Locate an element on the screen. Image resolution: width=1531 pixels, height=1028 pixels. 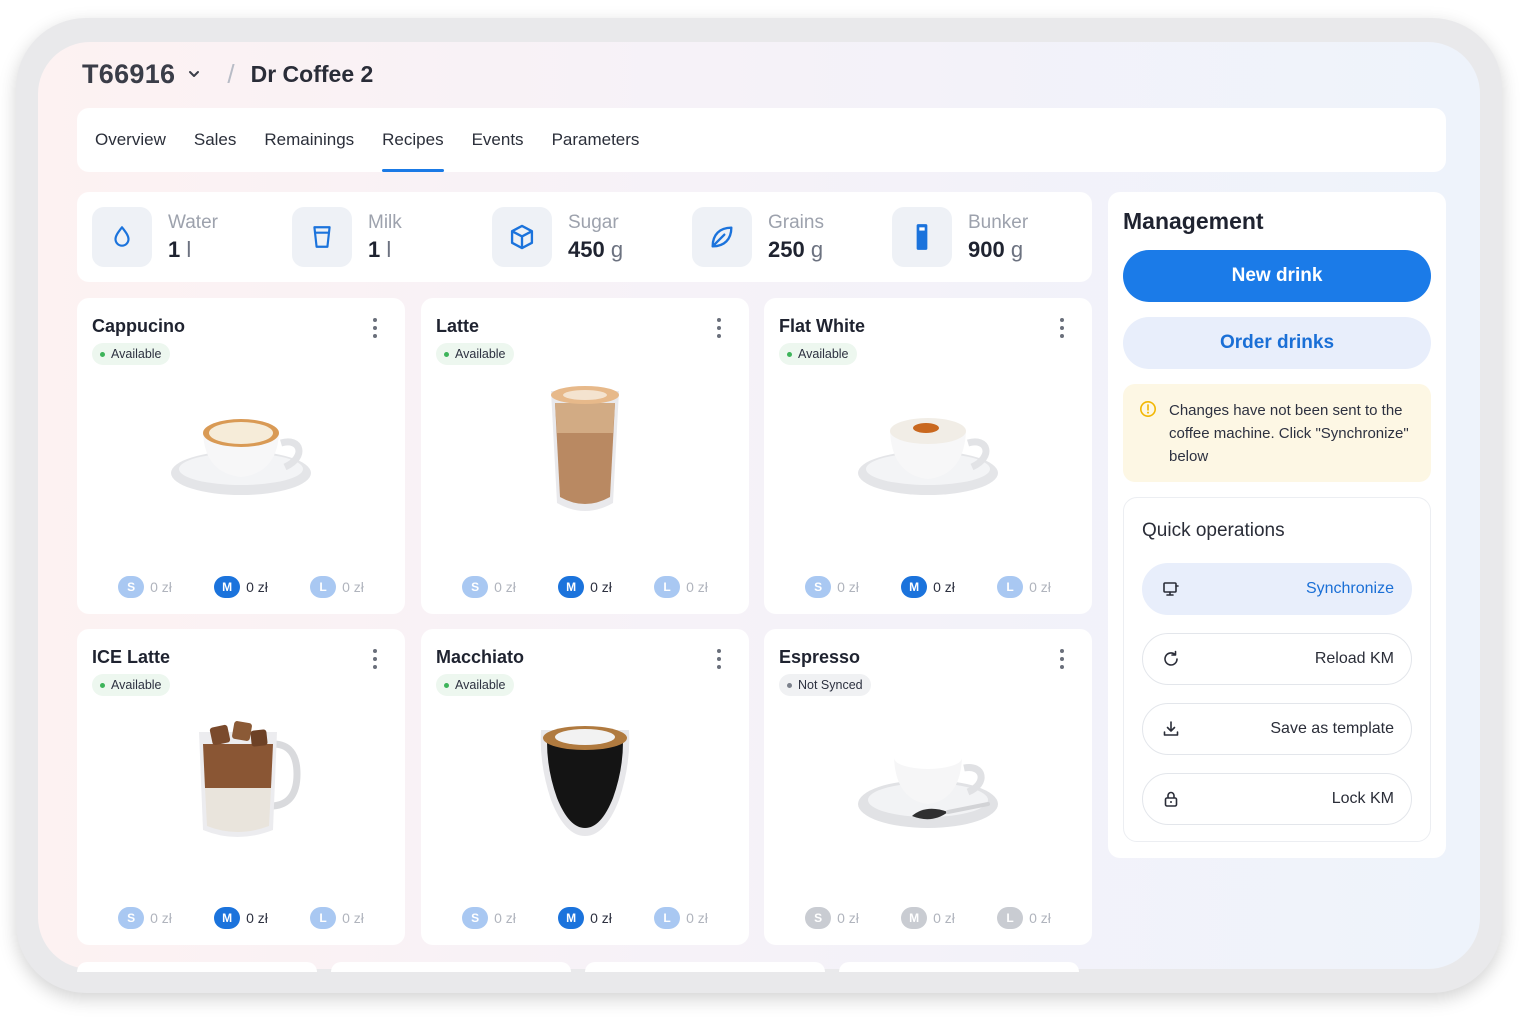
drink-card-flat-white: Flat White Available S0 zł M0 zł L0 zł is located at coordinates (928, 456).